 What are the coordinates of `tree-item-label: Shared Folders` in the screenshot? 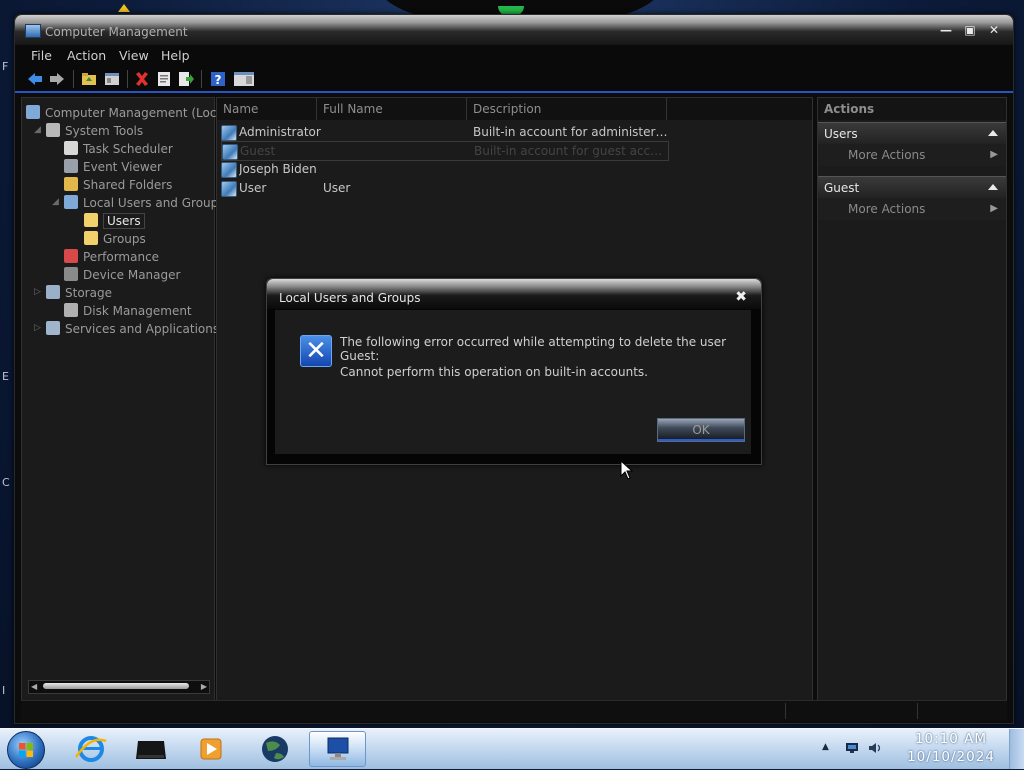 It's located at (128, 185).